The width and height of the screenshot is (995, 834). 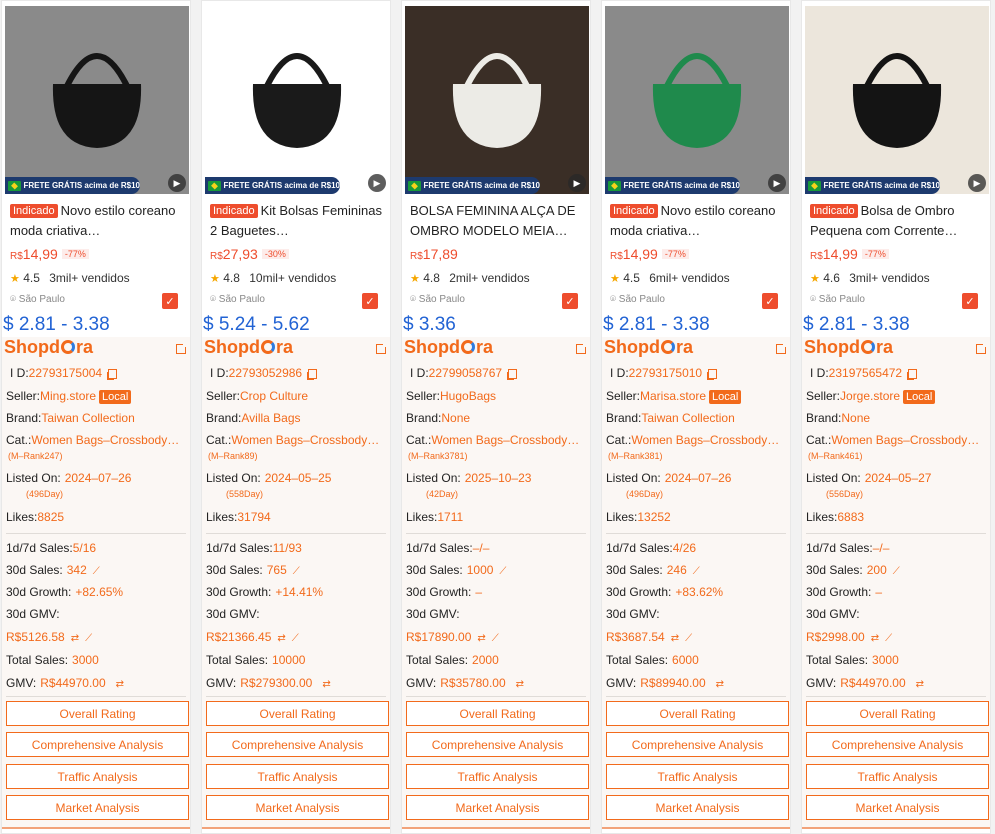 I want to click on likes-value: 13252, so click(x=654, y=517).